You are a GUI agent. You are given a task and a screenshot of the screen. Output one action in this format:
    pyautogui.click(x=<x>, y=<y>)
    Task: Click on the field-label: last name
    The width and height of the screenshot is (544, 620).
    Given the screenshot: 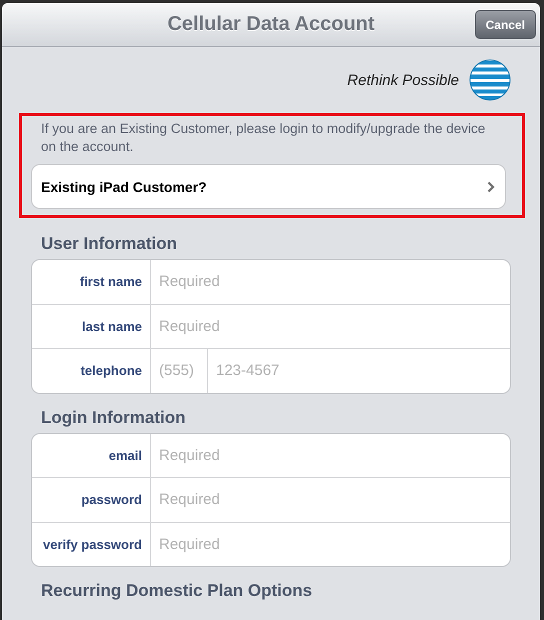 What is the action you would take?
    pyautogui.click(x=91, y=326)
    